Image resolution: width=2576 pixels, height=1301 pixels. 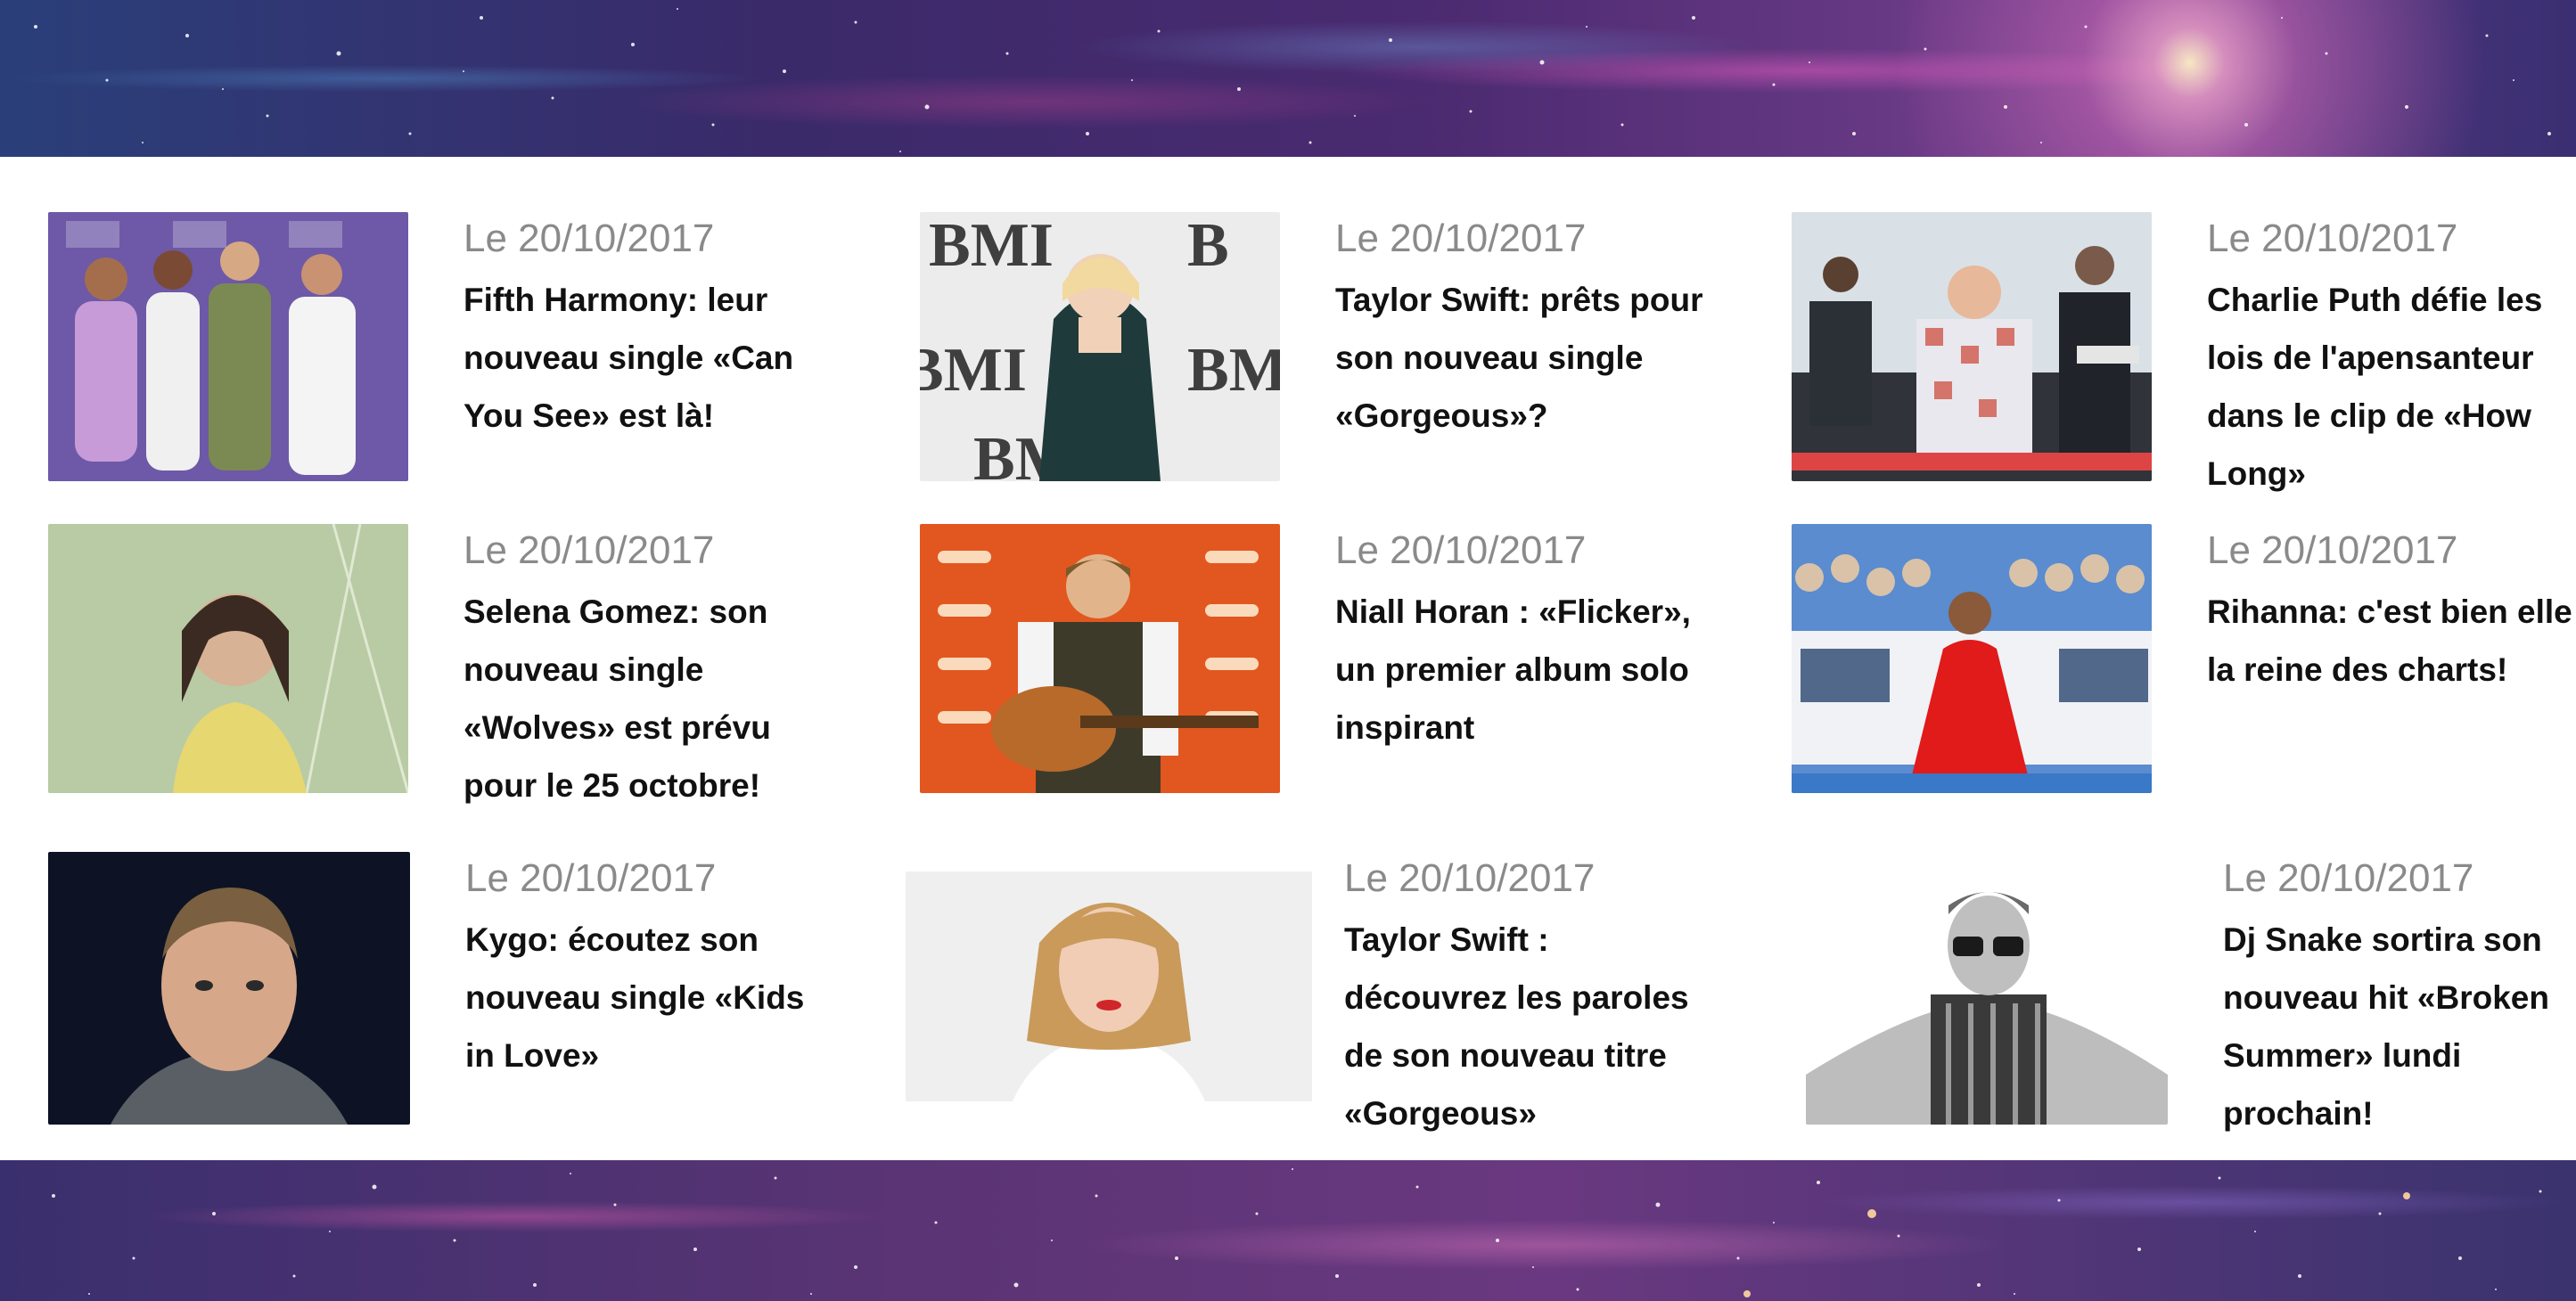 I want to click on group-photo-icon, so click(x=228, y=347).